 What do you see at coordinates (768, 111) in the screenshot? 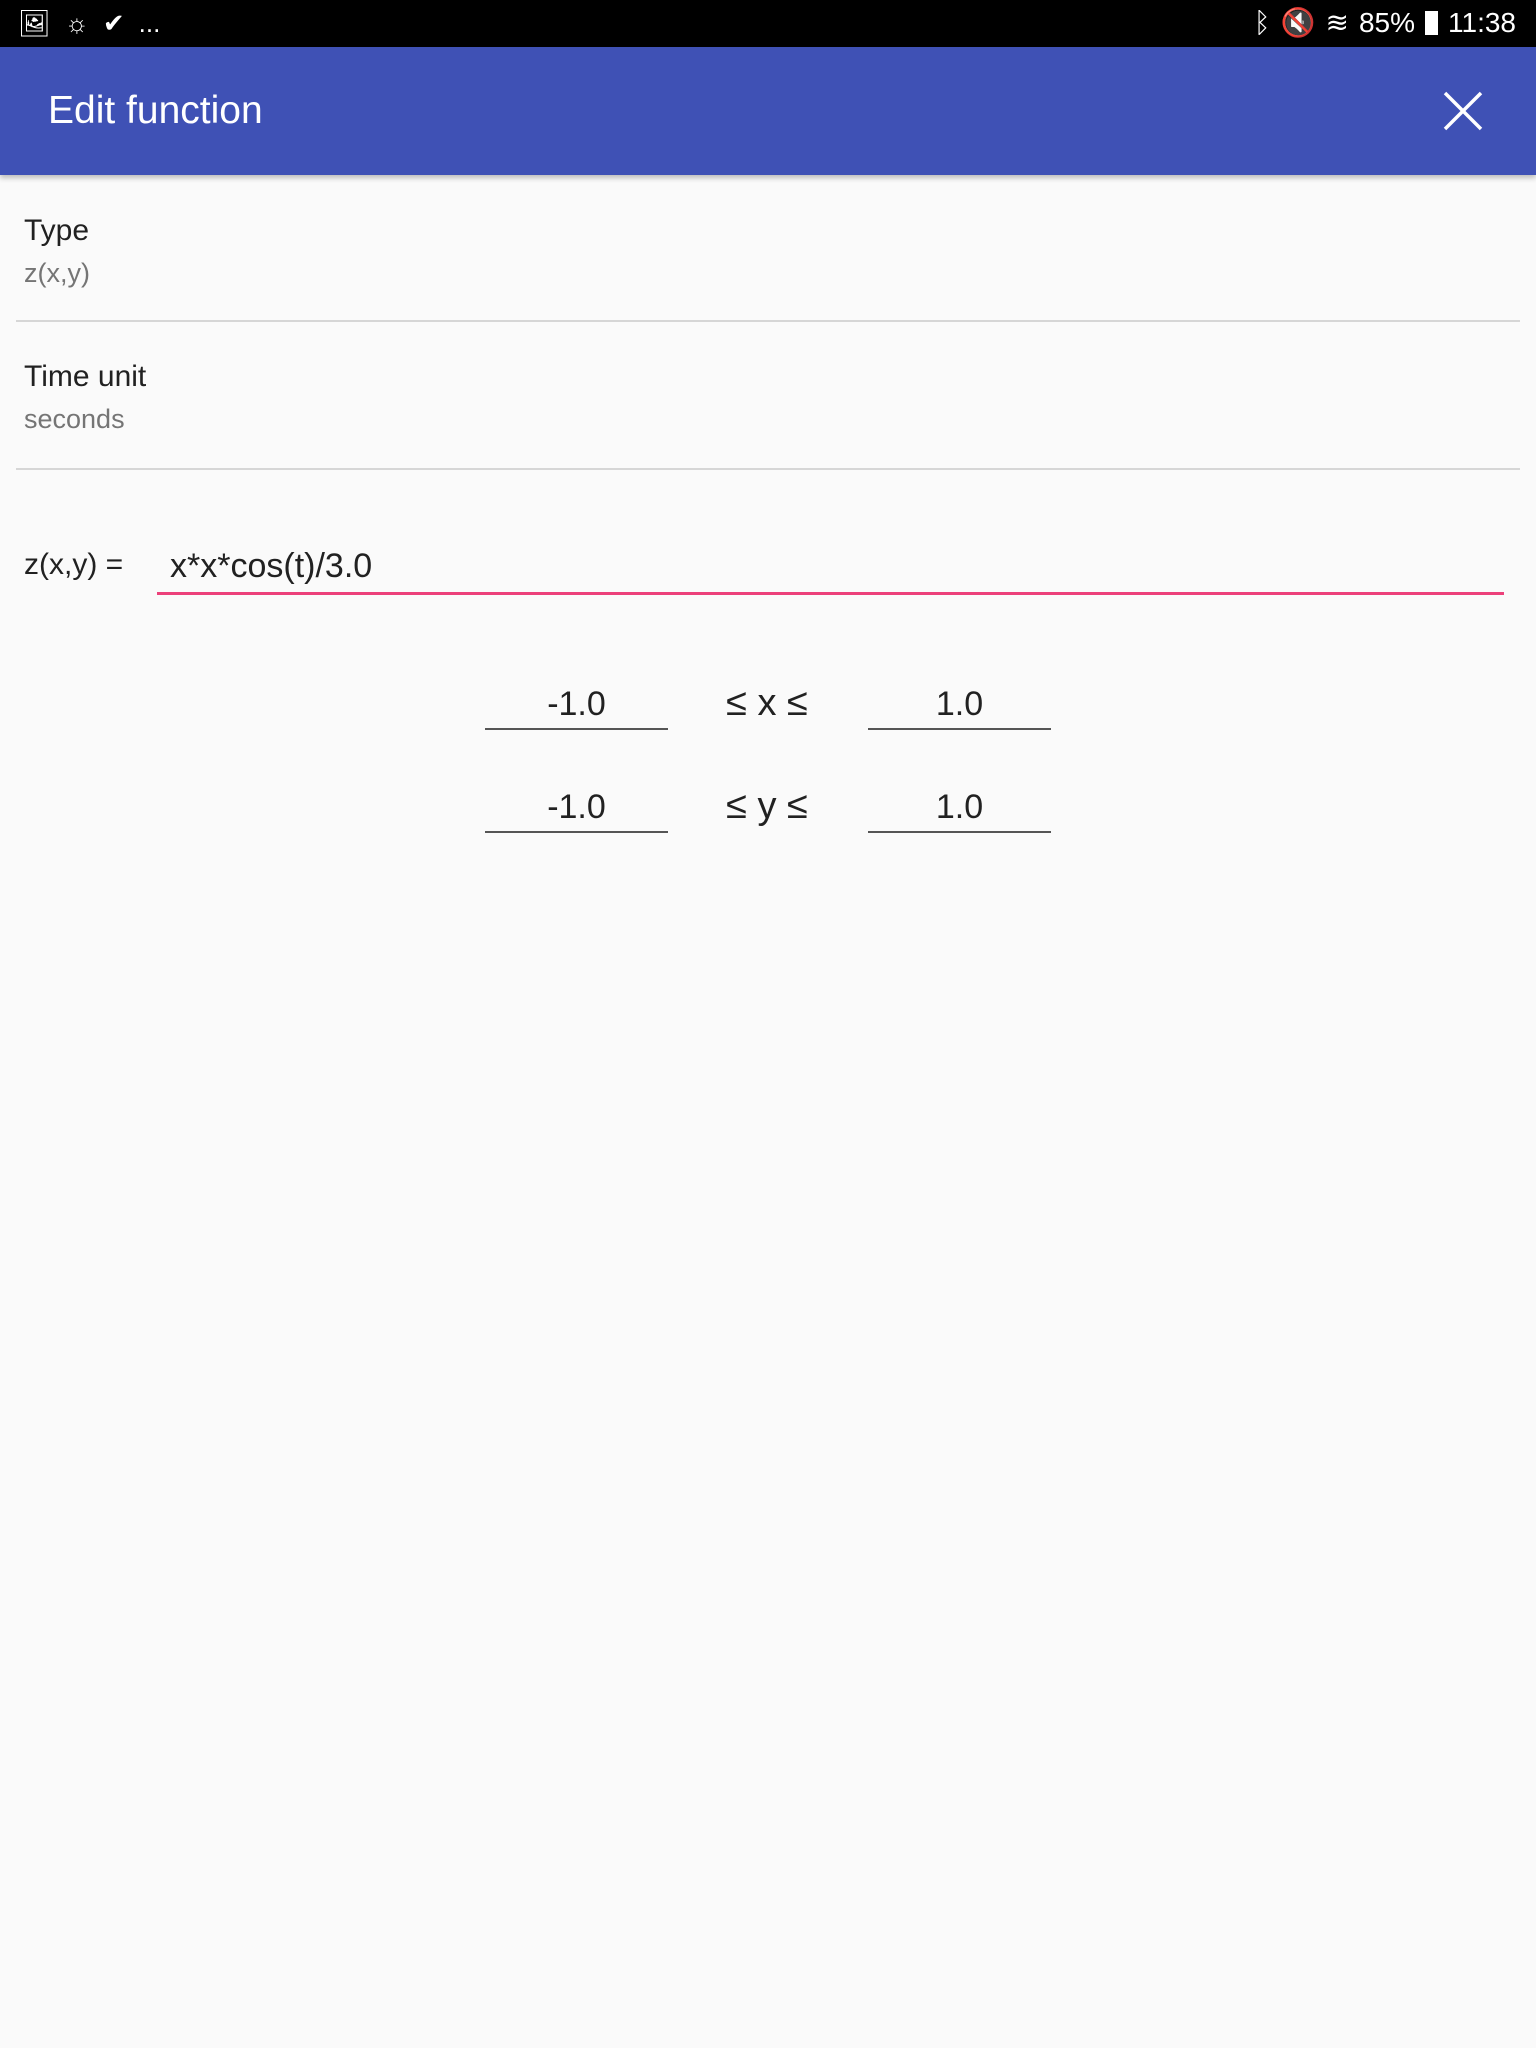
I see `app-bar: Edit function` at bounding box center [768, 111].